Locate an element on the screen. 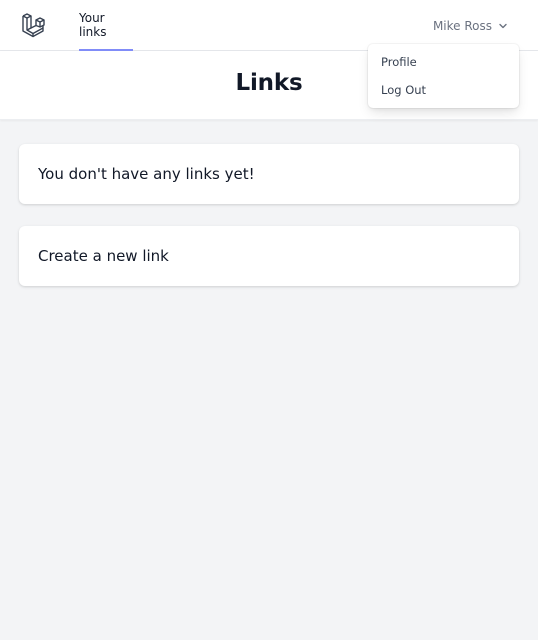 The width and height of the screenshot is (538, 640). empty-links-card: You don't have any links yet! is located at coordinates (269, 174).